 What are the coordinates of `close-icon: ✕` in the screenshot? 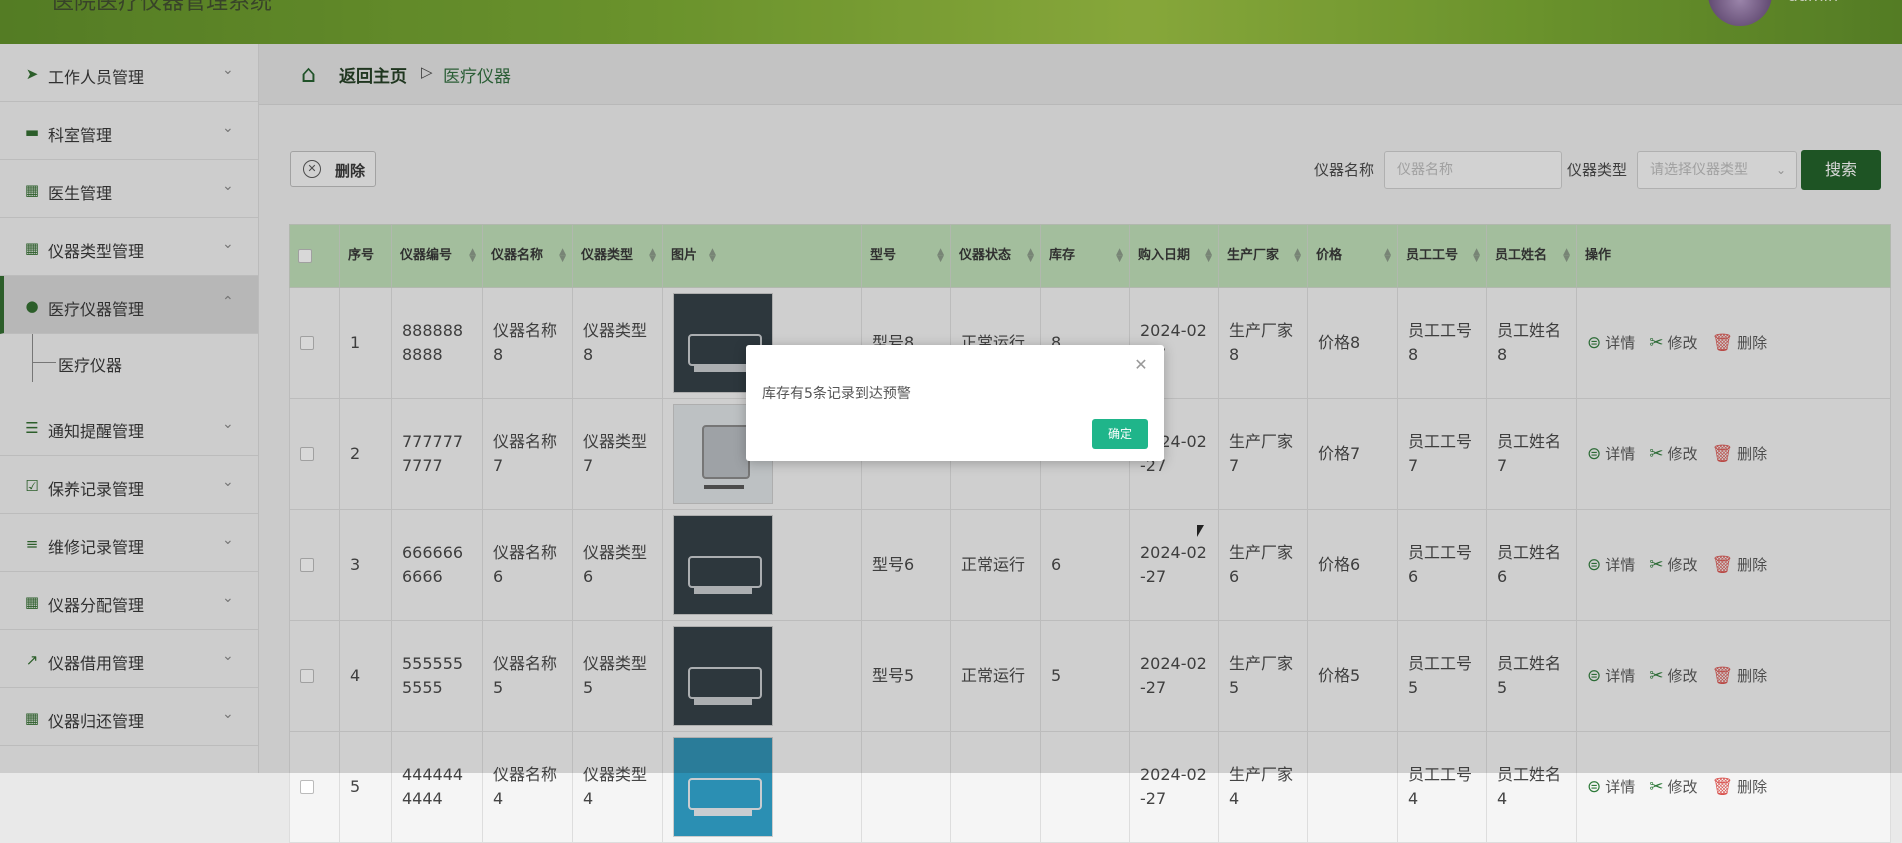 It's located at (1141, 365).